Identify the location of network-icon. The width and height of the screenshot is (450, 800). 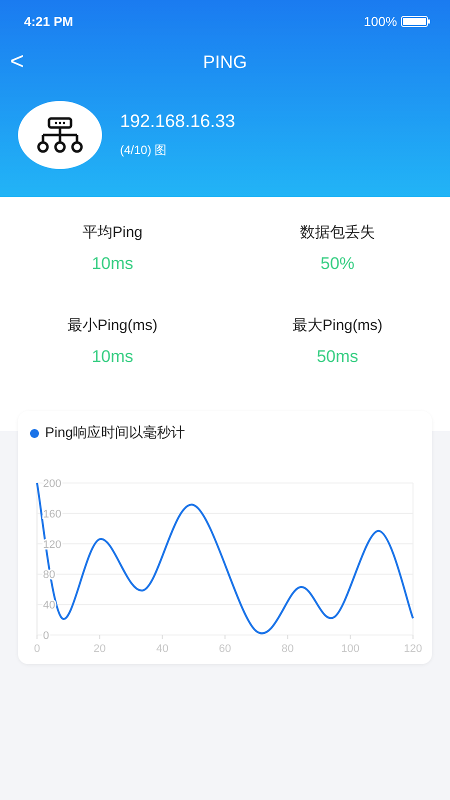
(60, 135).